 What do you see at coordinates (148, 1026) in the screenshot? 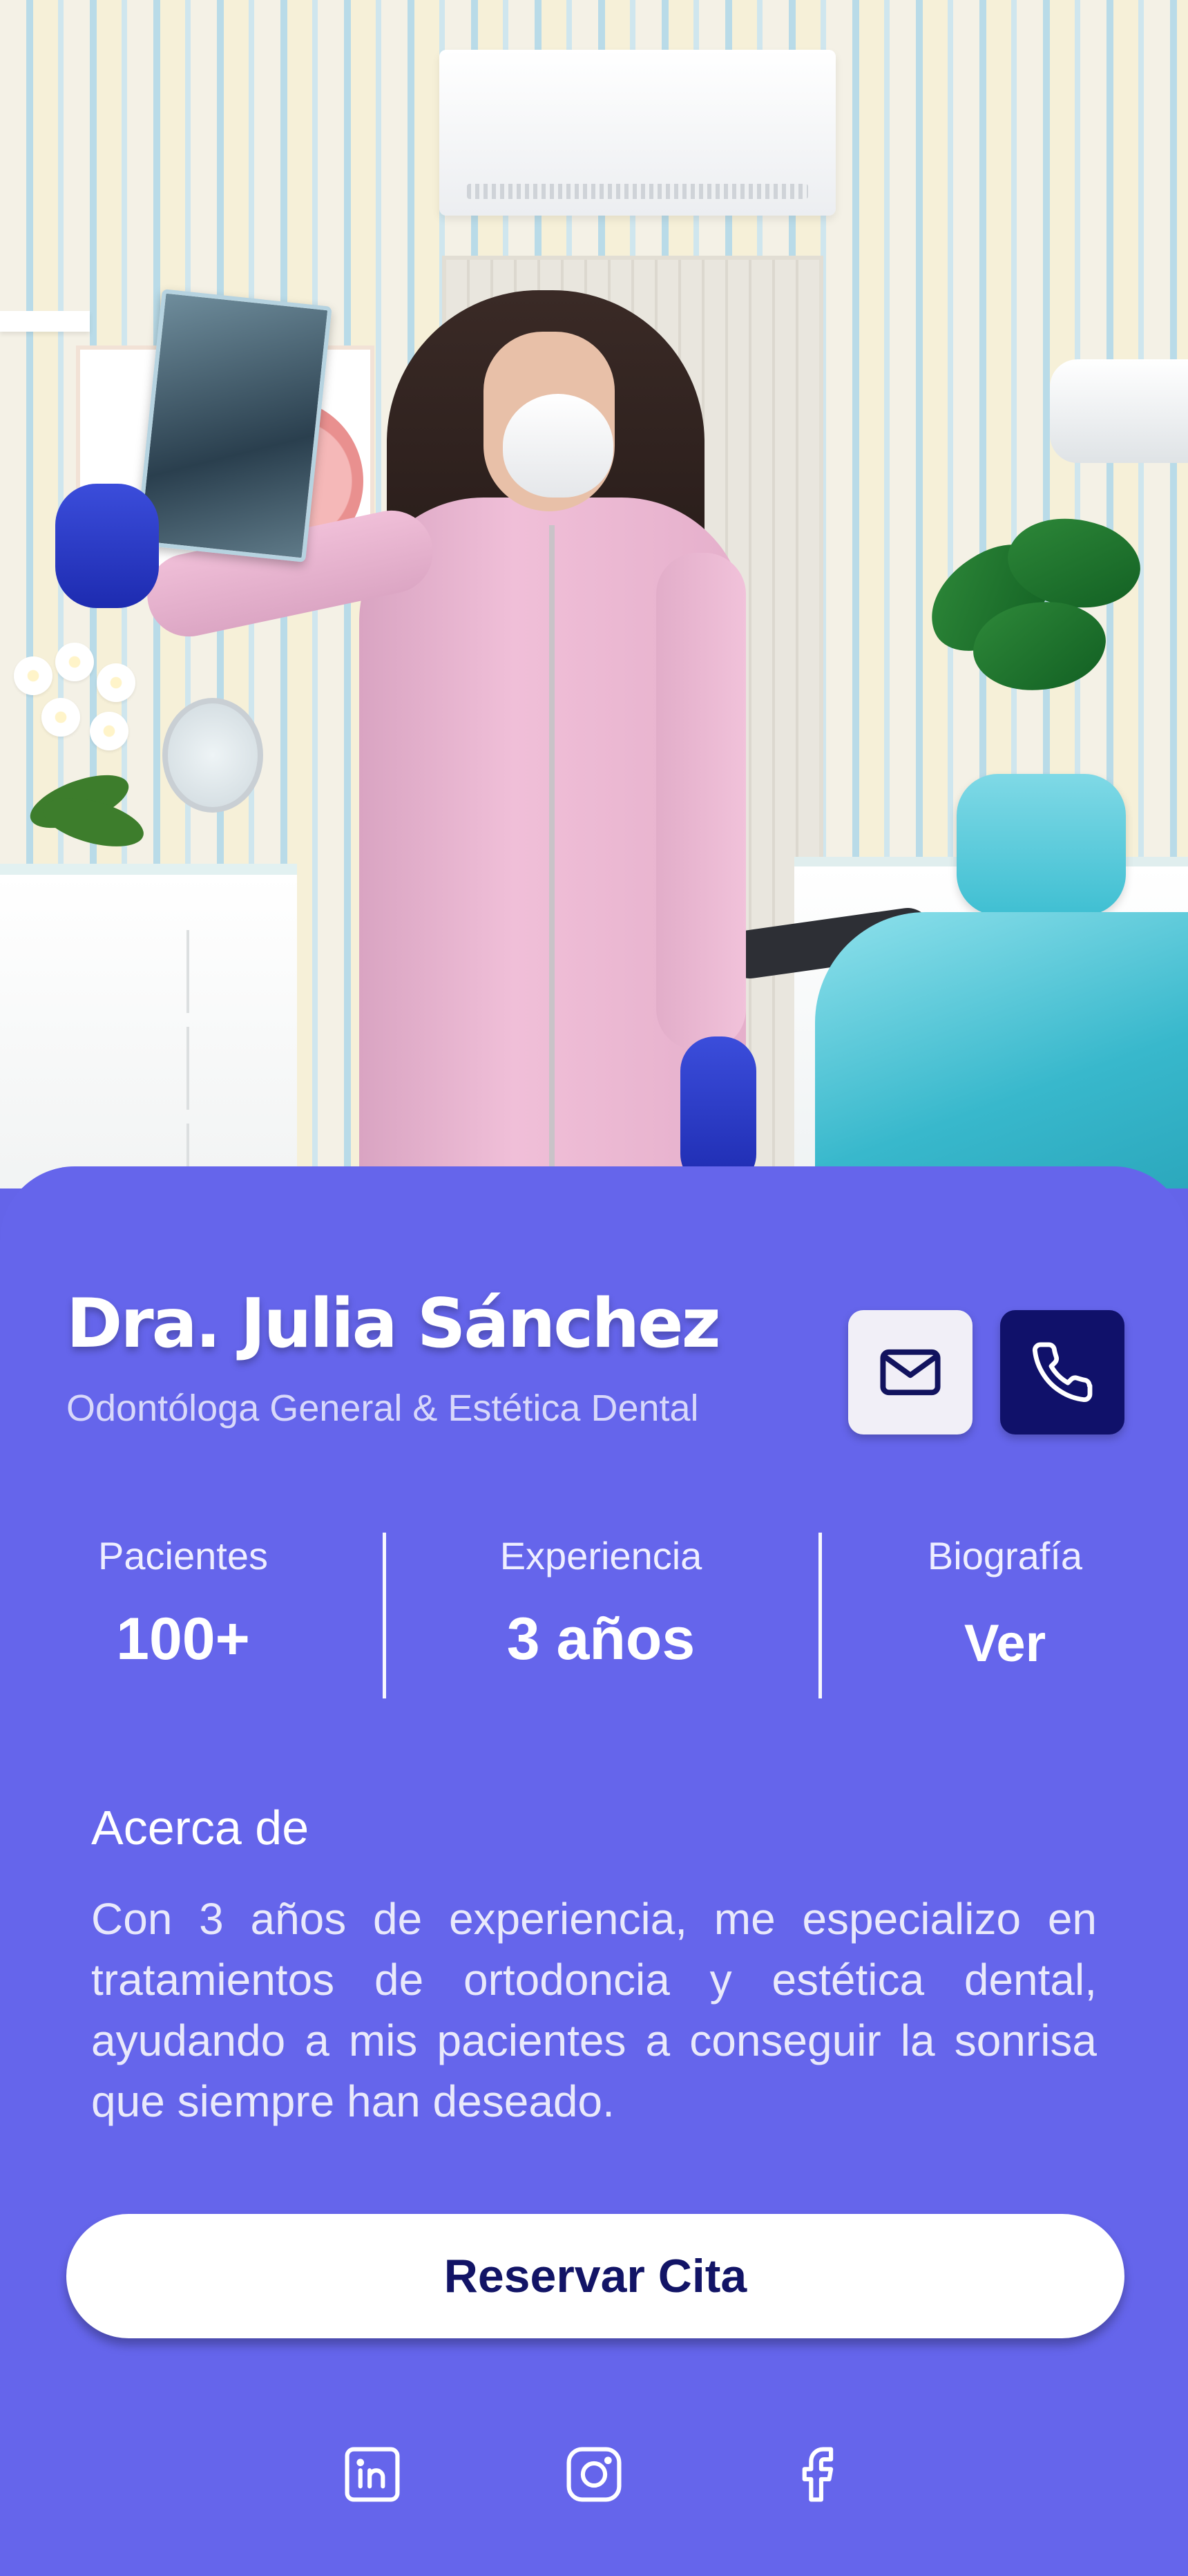
I see `left-counter` at bounding box center [148, 1026].